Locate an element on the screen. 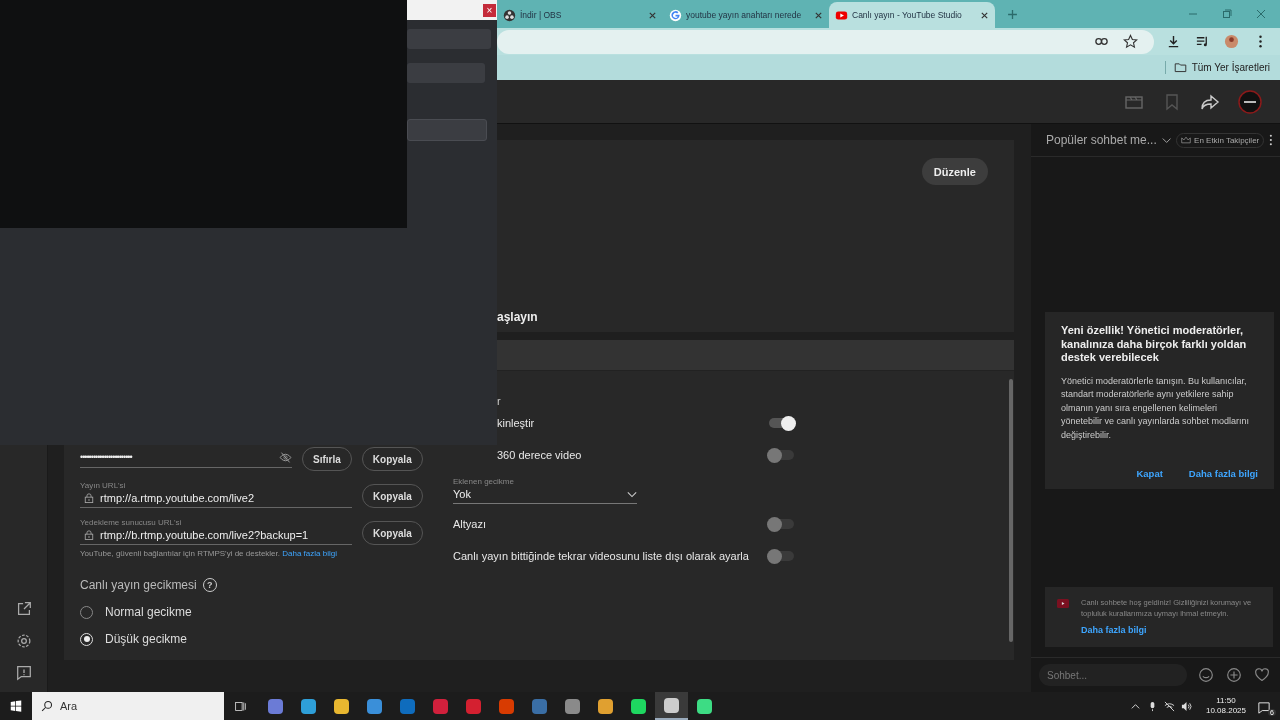 This screenshot has height=720, width=1280. media-control-icon is located at coordinates (1202, 41).